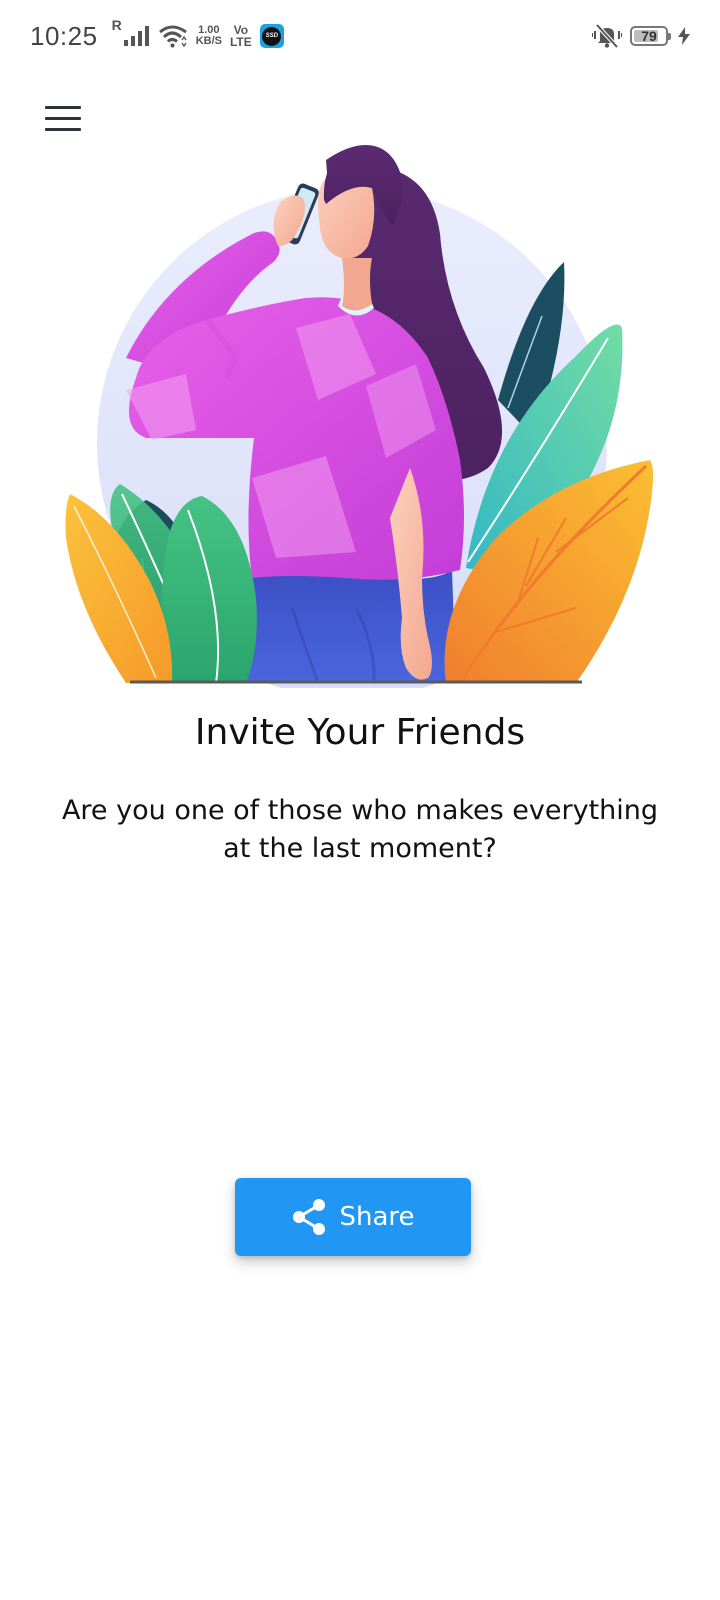 The image size is (720, 1600). Describe the element at coordinates (240, 42) in the screenshot. I see `volte-bottom: LTE` at that location.